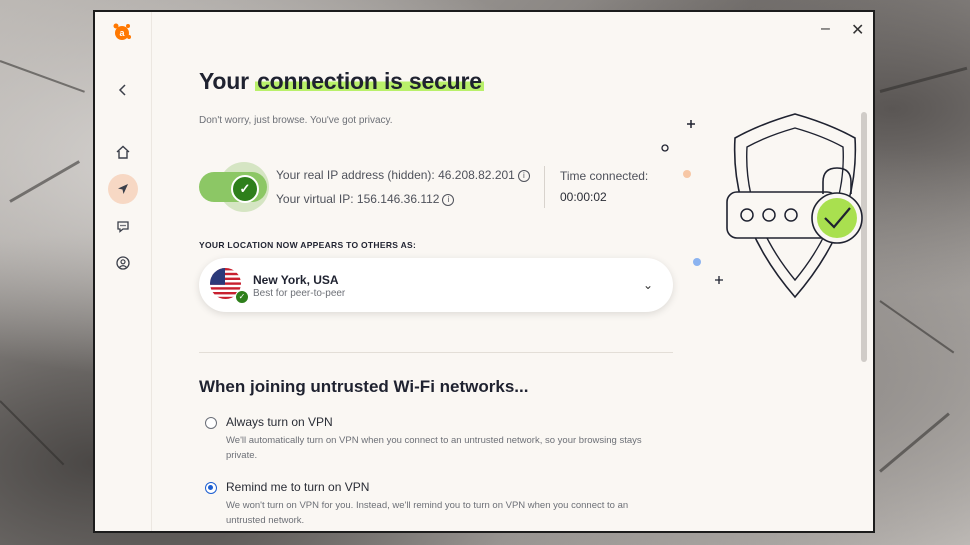  Describe the element at coordinates (279, 422) in the screenshot. I see `option-label: Always turn on VPN` at that location.